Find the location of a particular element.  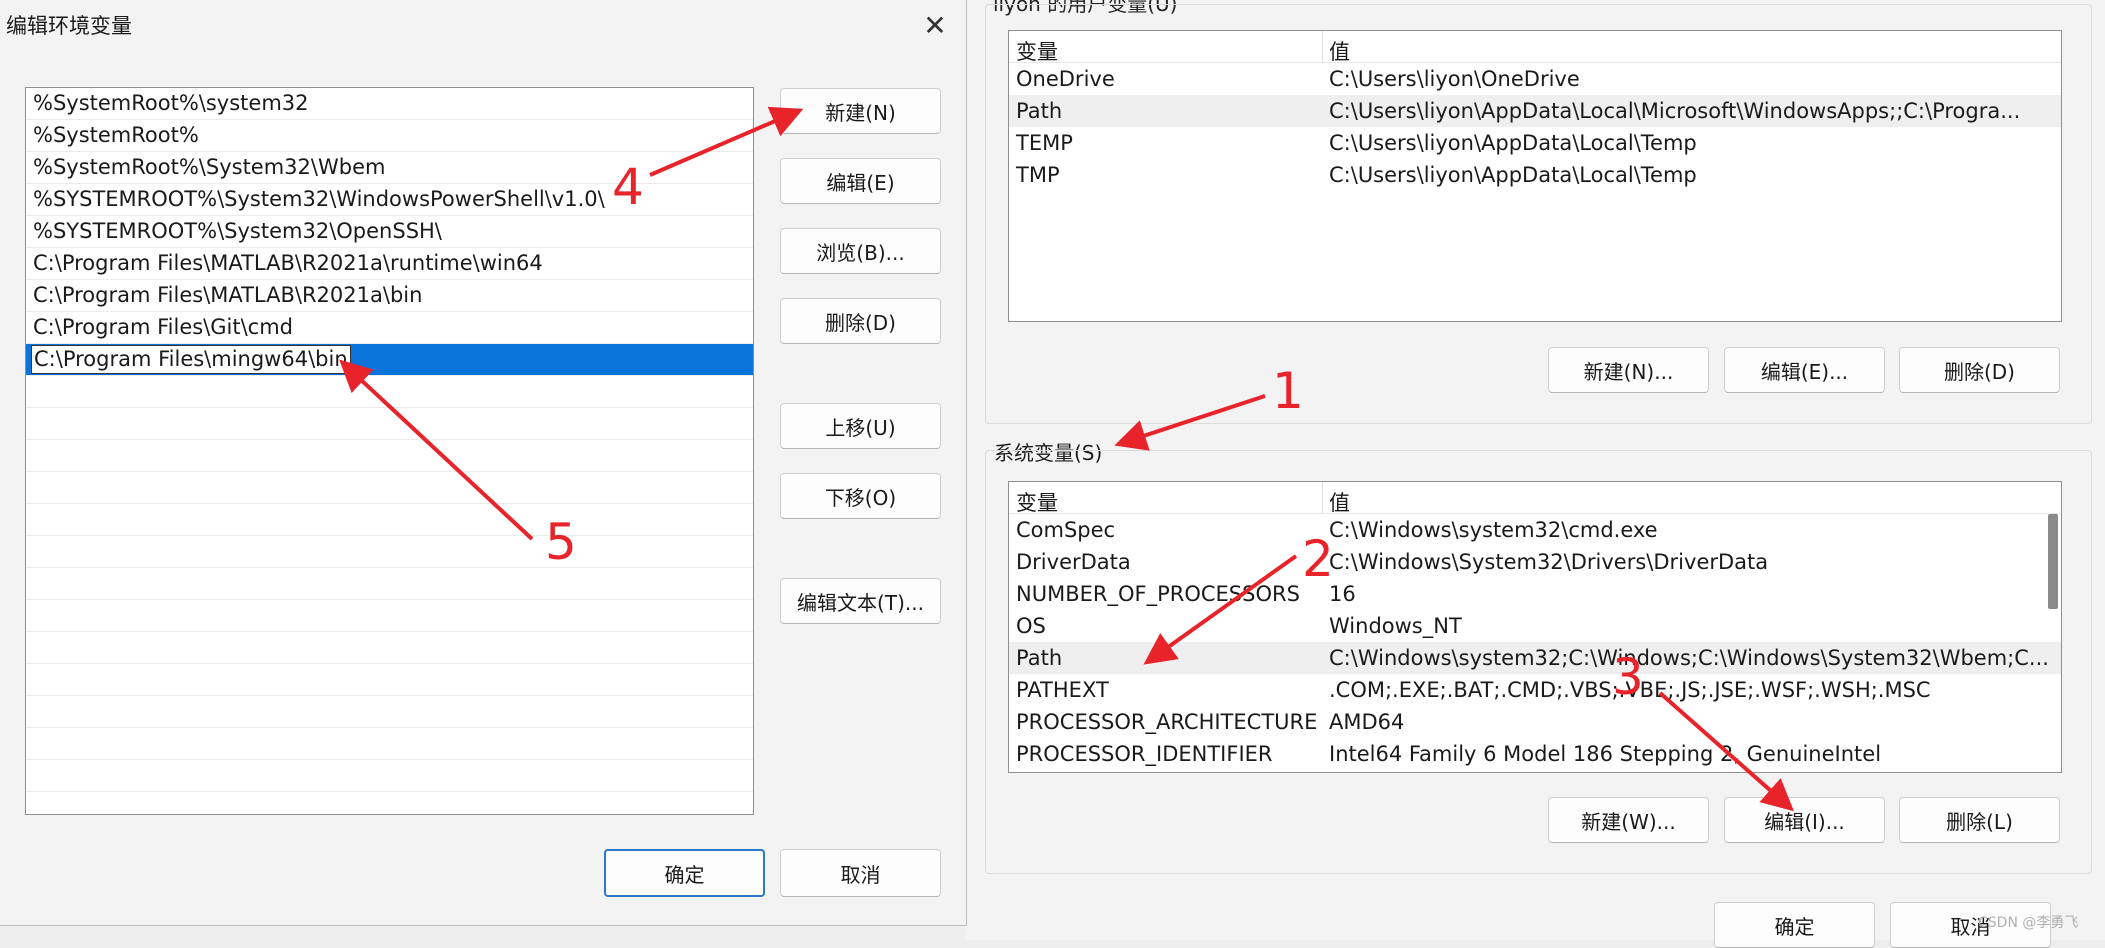

watermark: CSDN @李勇飞 is located at coordinates (2028, 923).